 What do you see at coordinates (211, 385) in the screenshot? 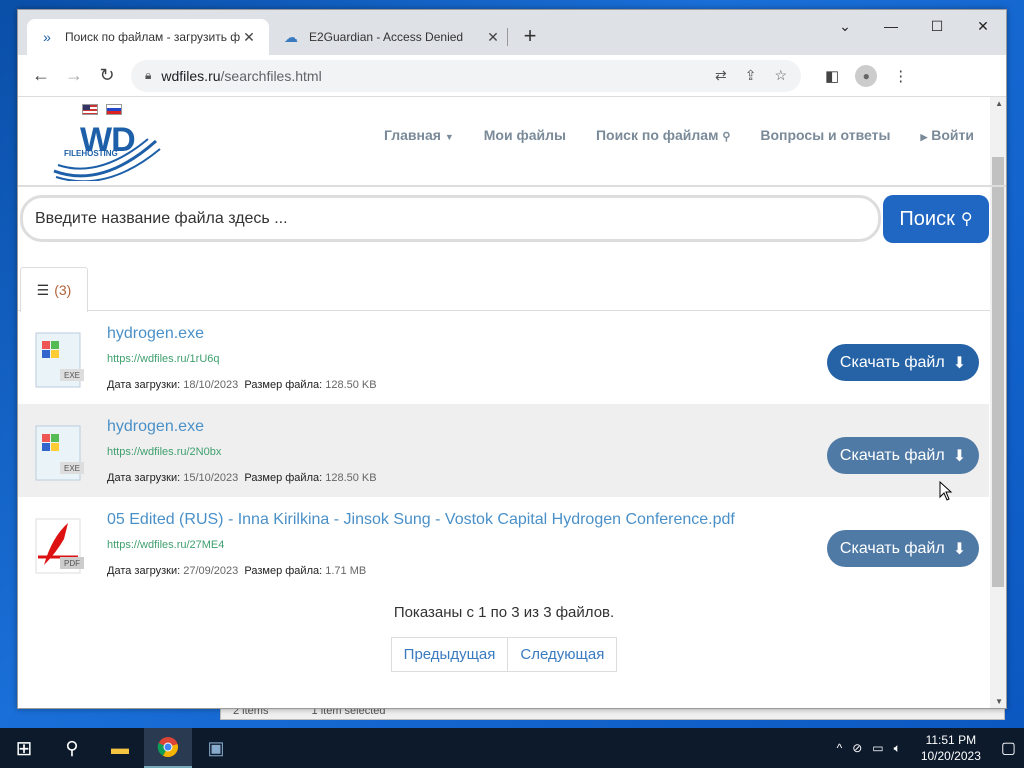
I see `upload-date: 18/10/2023` at bounding box center [211, 385].